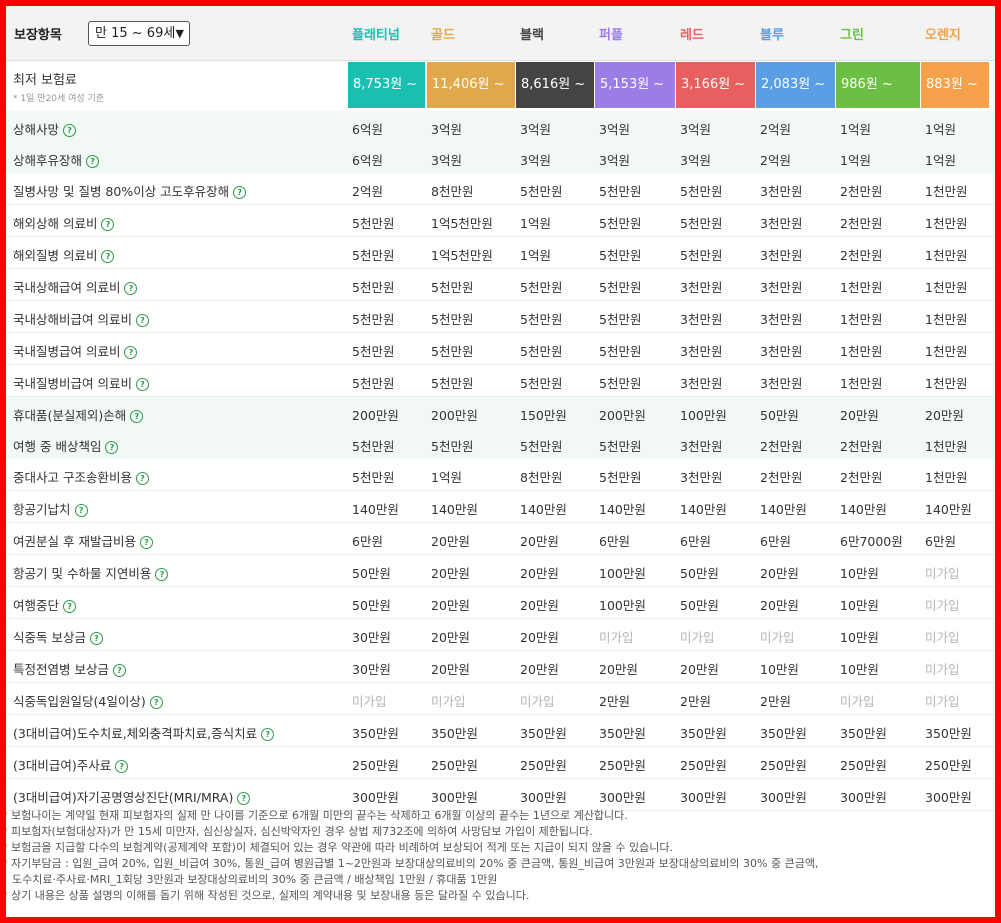 The image size is (1001, 923). I want to click on coverage-label: 해외상해 의료비?, so click(64, 222).